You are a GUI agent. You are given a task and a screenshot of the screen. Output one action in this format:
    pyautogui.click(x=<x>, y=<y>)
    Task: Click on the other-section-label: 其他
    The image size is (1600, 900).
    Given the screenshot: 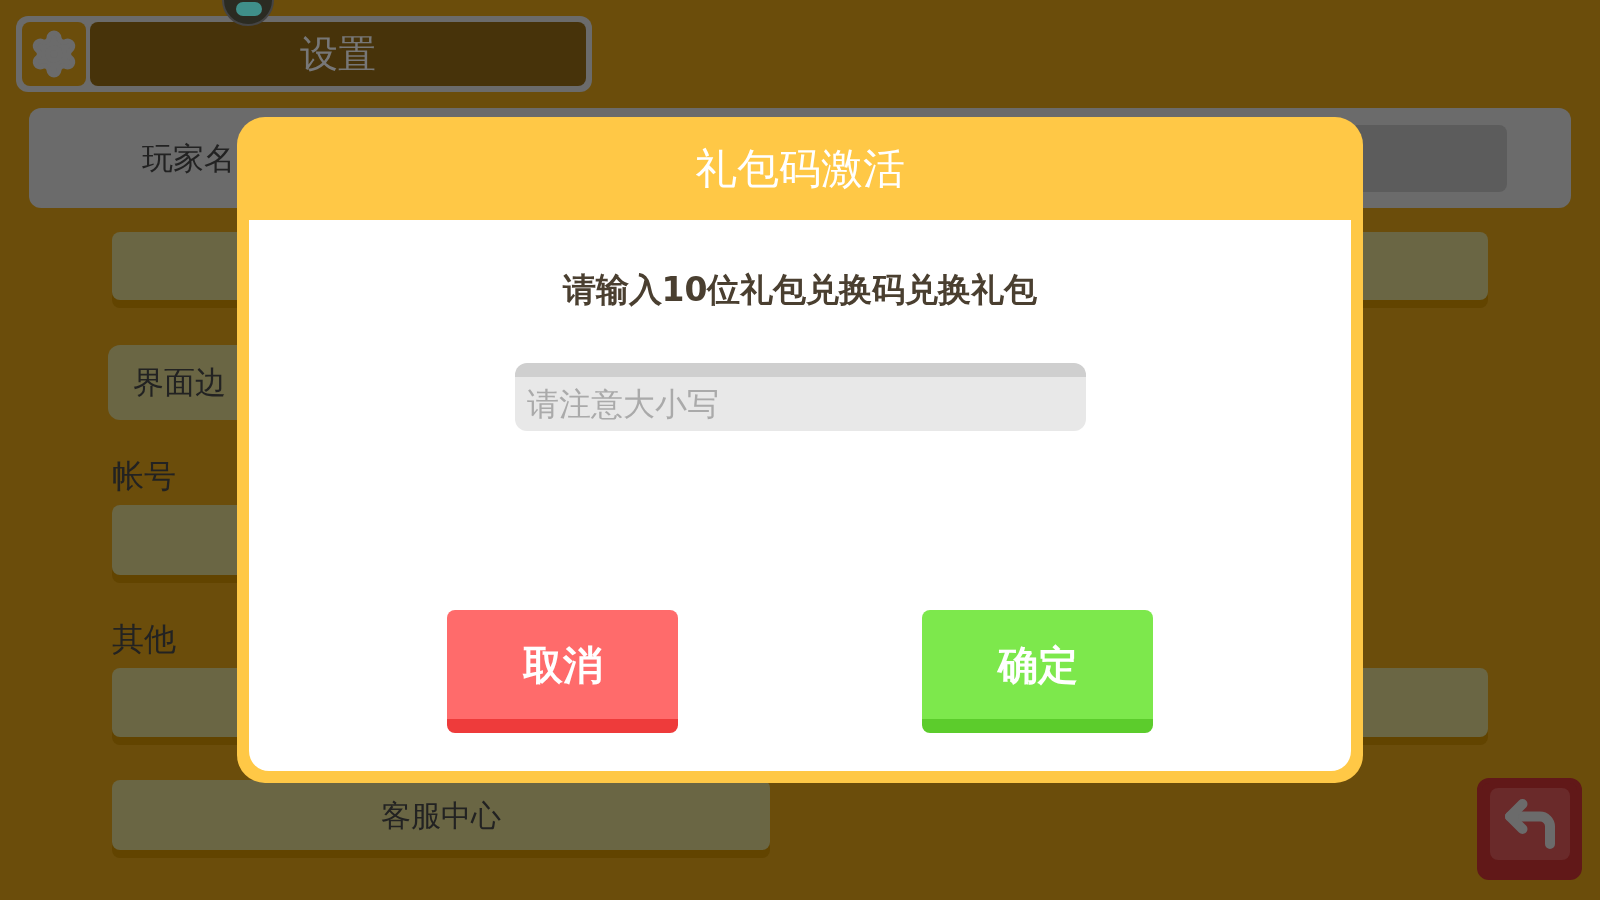 What is the action you would take?
    pyautogui.click(x=144, y=639)
    